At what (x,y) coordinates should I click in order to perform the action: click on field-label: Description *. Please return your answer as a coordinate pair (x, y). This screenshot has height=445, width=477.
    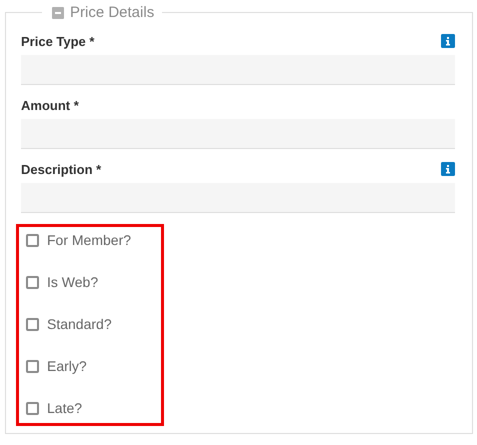
    Looking at the image, I should click on (61, 169).